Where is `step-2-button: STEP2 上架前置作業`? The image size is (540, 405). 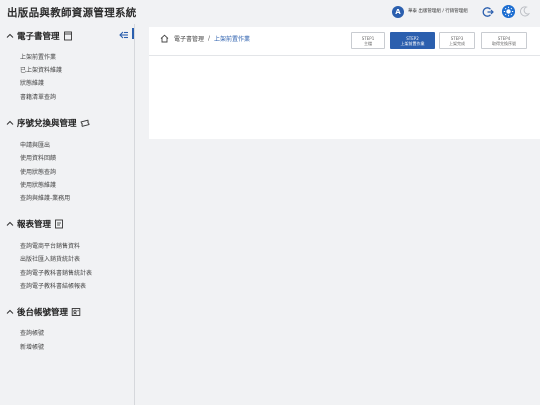 step-2-button: STEP2 上架前置作業 is located at coordinates (412, 40).